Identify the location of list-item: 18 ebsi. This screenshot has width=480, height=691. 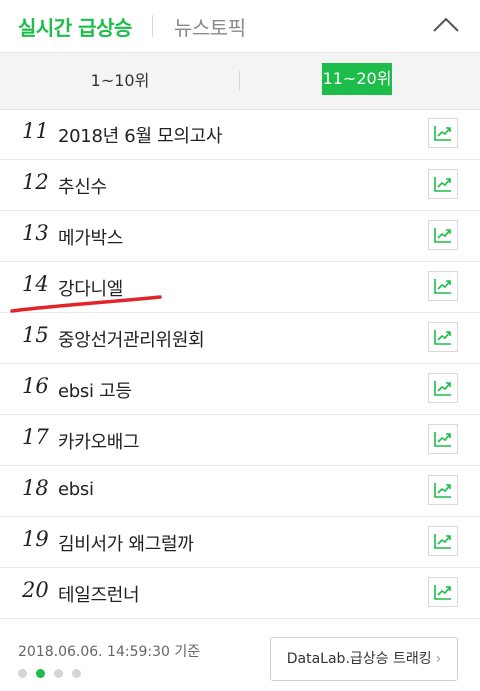
(240, 491).